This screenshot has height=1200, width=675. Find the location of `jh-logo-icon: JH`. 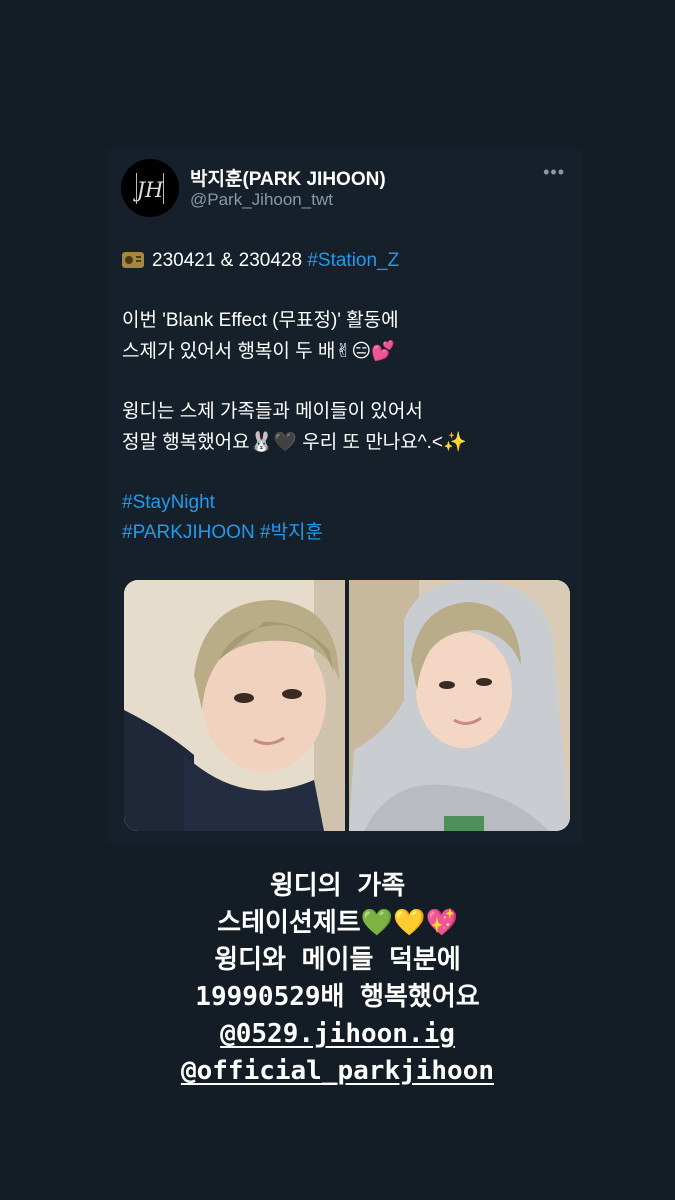

jh-logo-icon: JH is located at coordinates (148, 188).